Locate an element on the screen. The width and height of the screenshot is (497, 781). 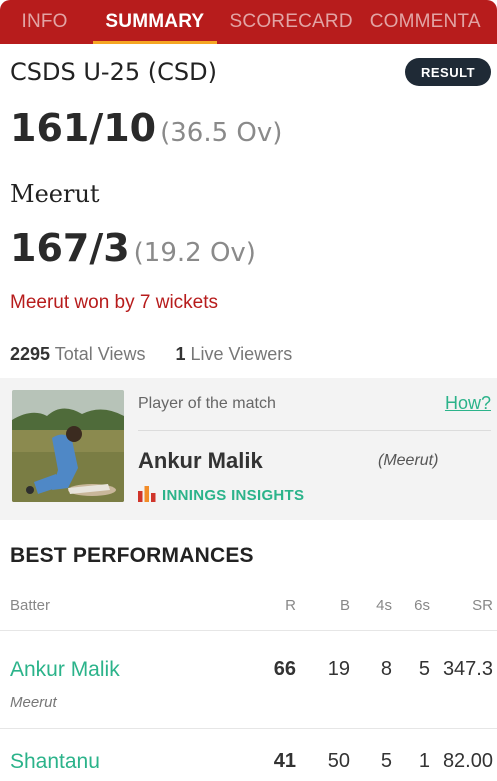
potm-player-team: (Meerut) is located at coordinates (408, 460).